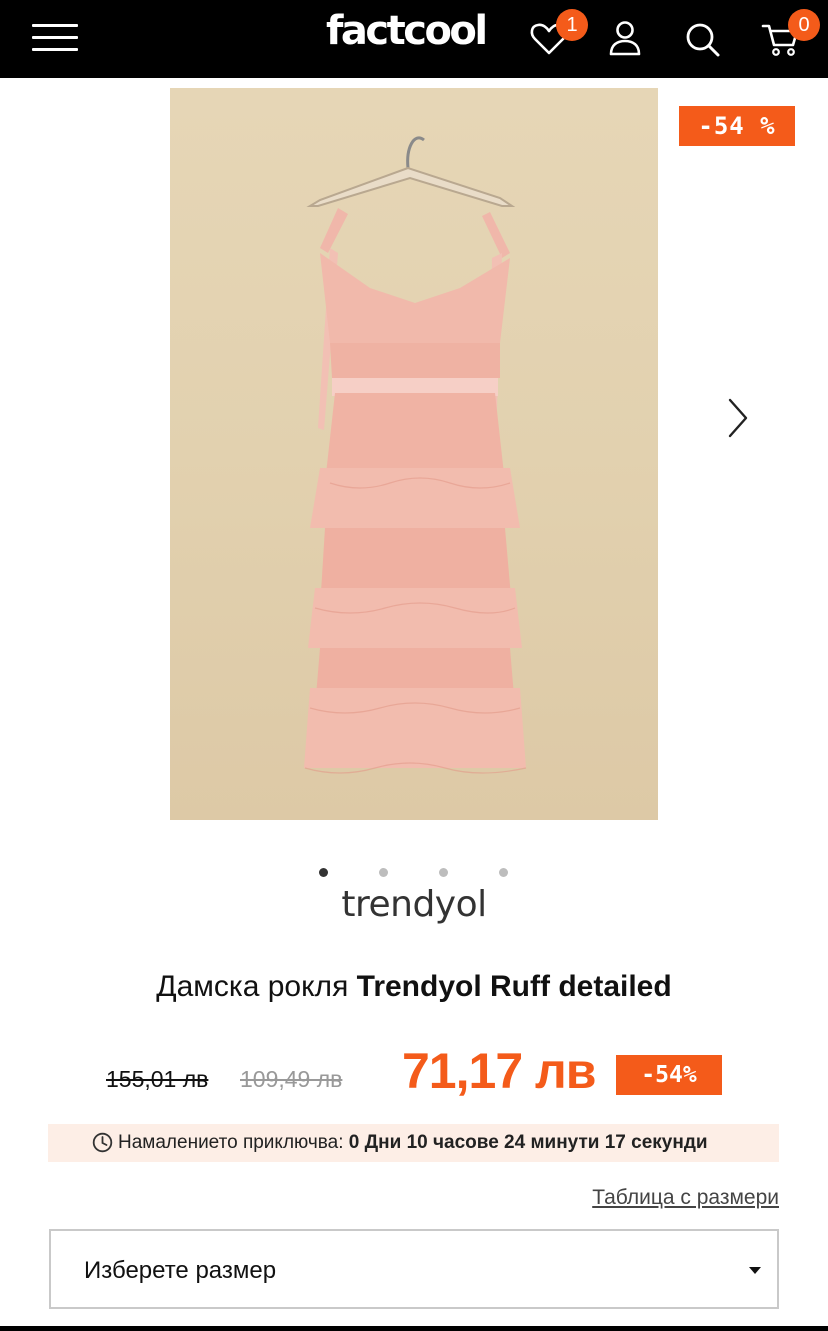 The height and width of the screenshot is (1331, 828). I want to click on clock-icon, so click(102, 1142).